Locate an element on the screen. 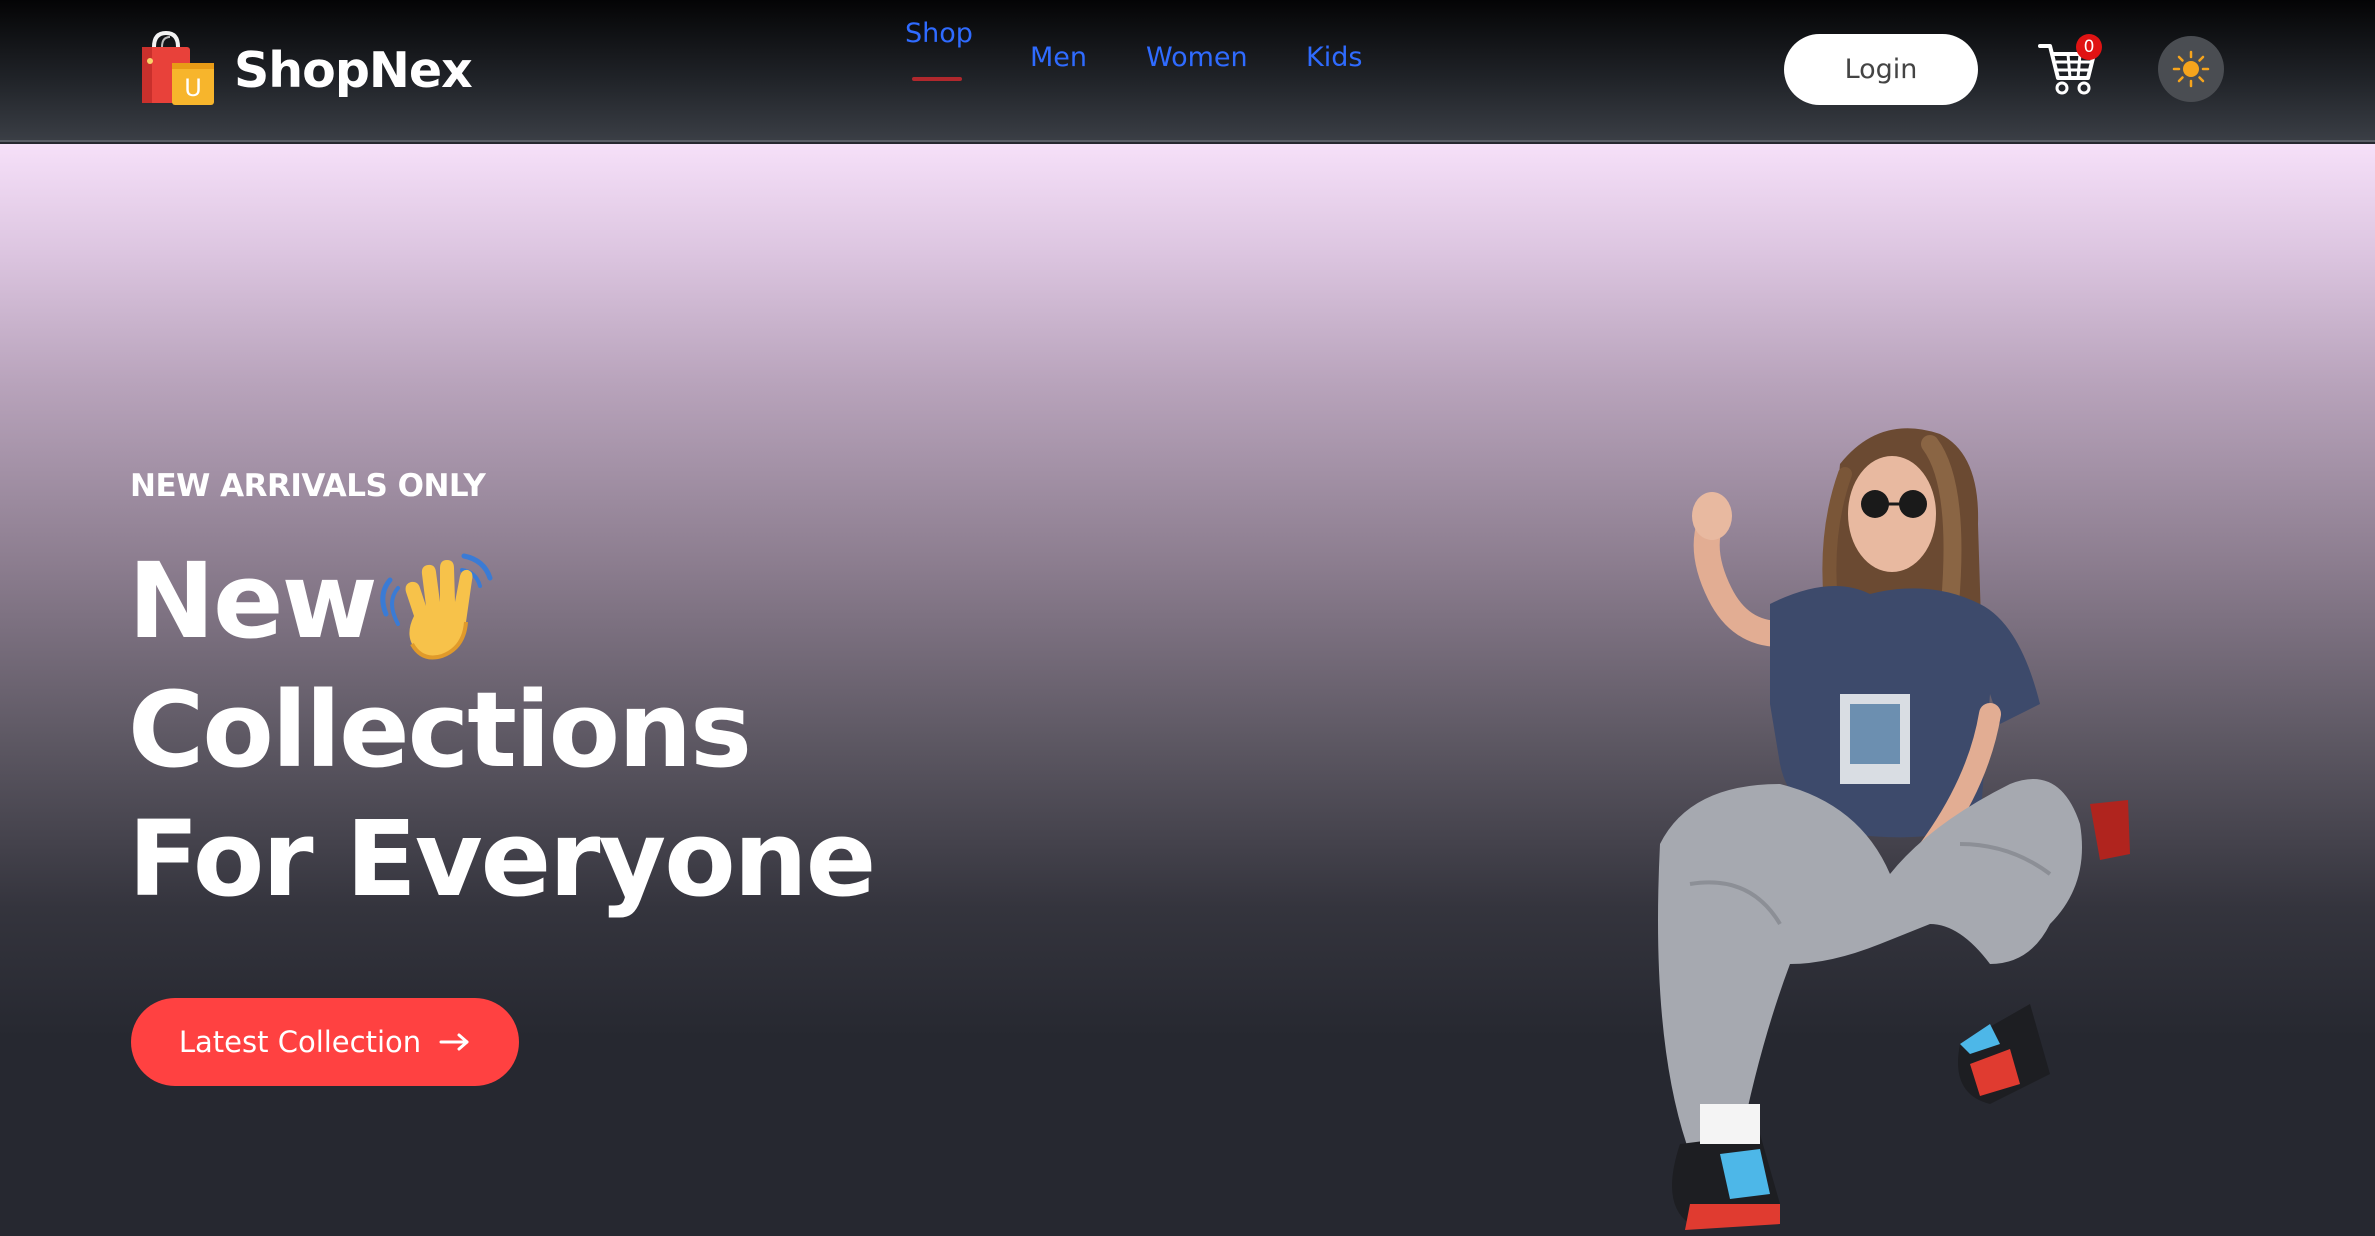 The width and height of the screenshot is (2375, 1236). hero-title-line-3: For Everyone is located at coordinates (502, 859).